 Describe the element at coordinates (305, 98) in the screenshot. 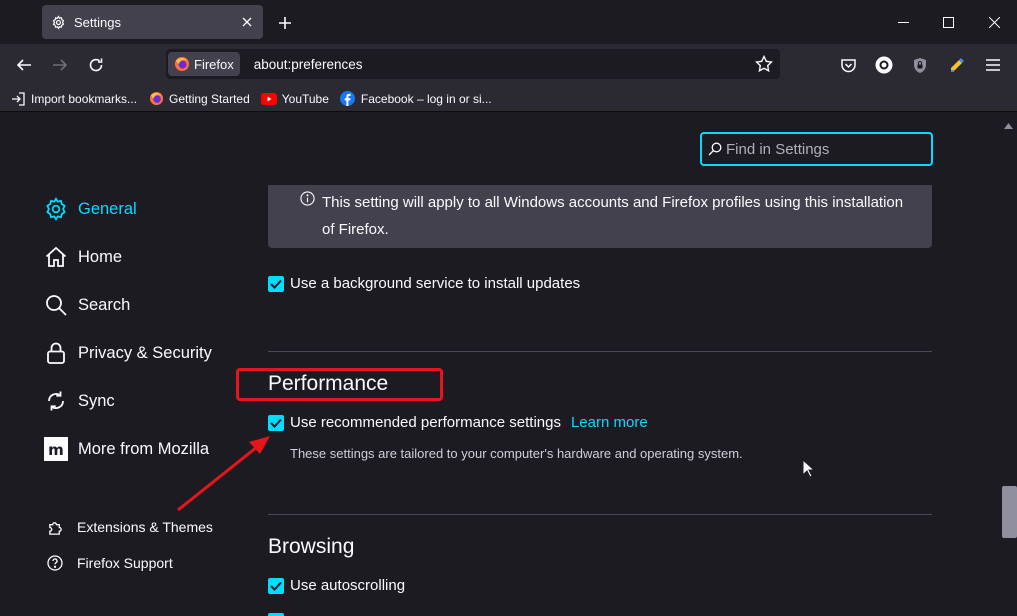

I see `bookmark-label: YouTube` at that location.